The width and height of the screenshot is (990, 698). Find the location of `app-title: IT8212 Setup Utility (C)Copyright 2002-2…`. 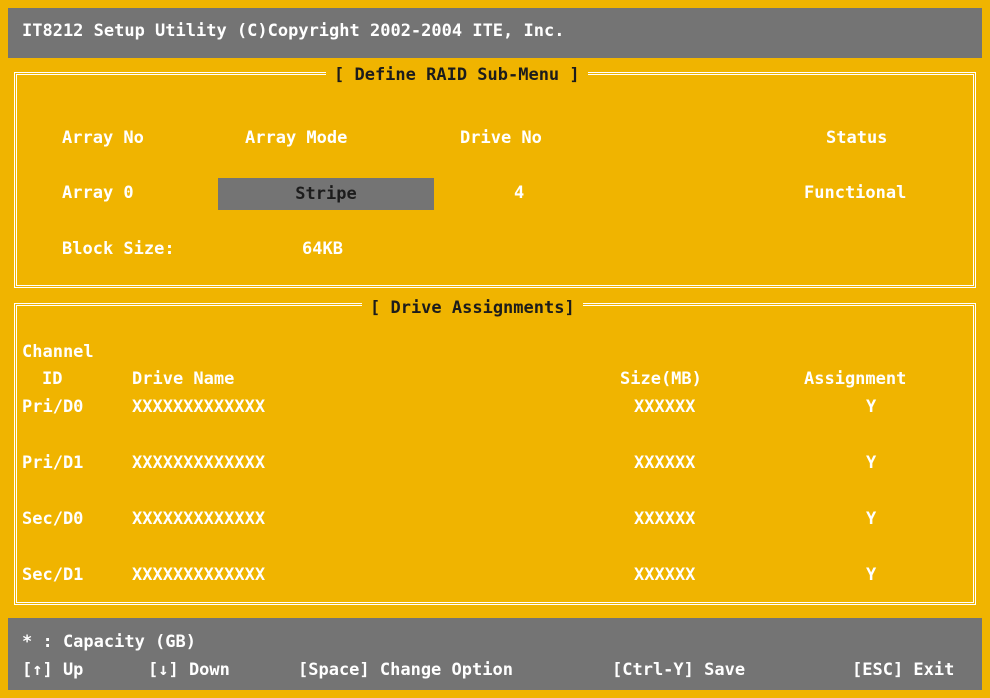

app-title: IT8212 Setup Utility (C)Copyright 2002-2… is located at coordinates (293, 31).